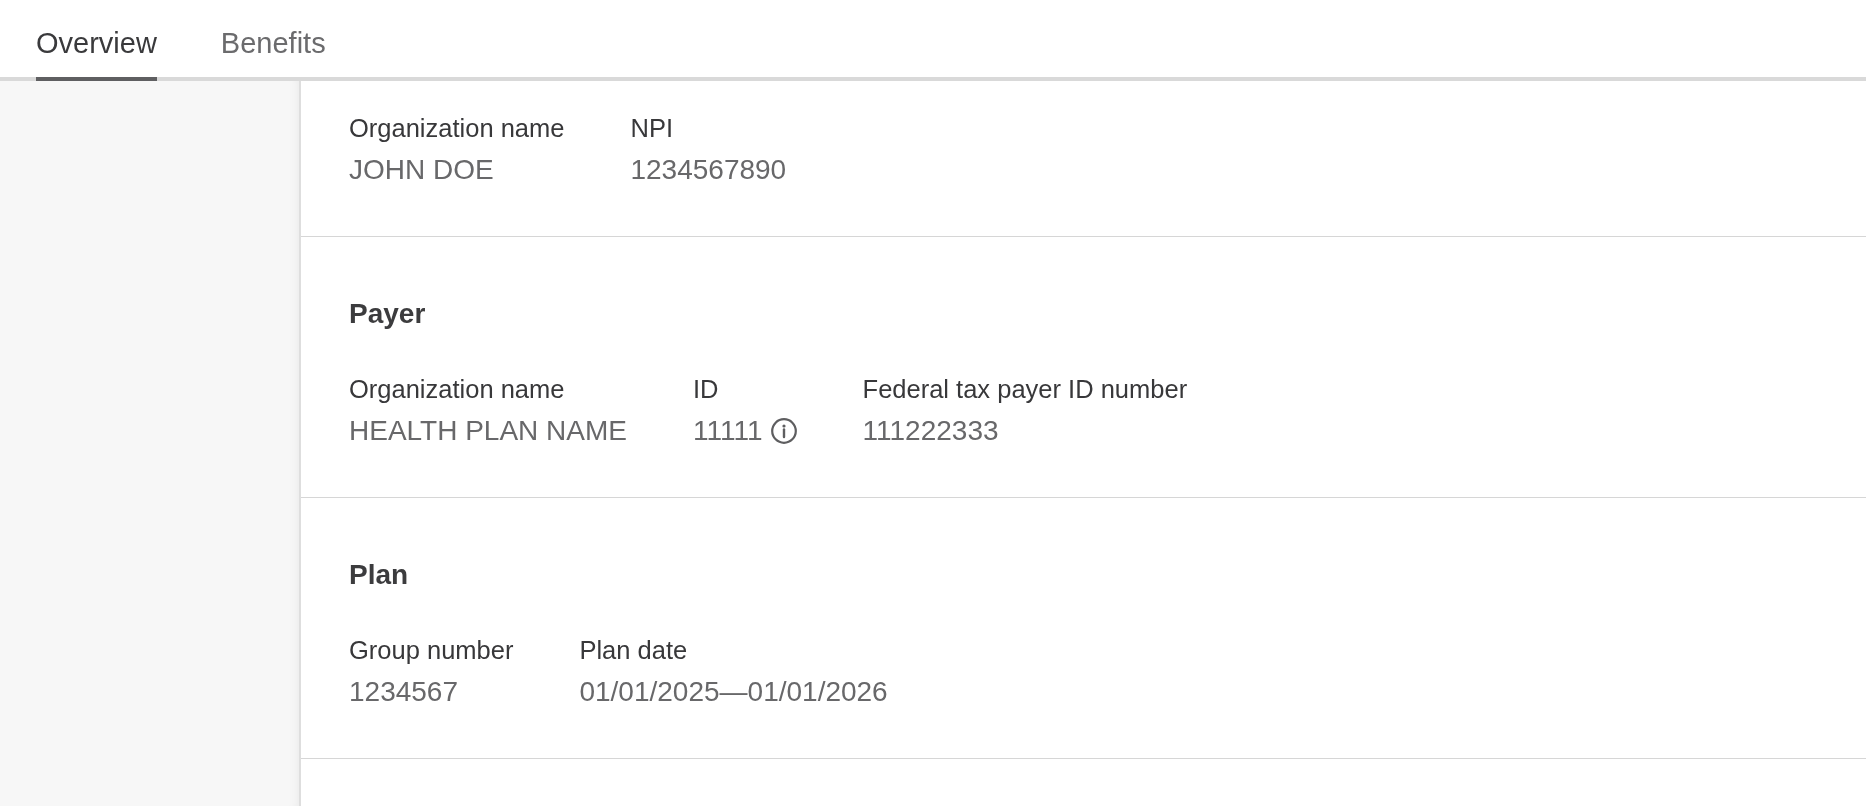  I want to click on field-value: 01/01/2025—01/01/2026, so click(733, 692).